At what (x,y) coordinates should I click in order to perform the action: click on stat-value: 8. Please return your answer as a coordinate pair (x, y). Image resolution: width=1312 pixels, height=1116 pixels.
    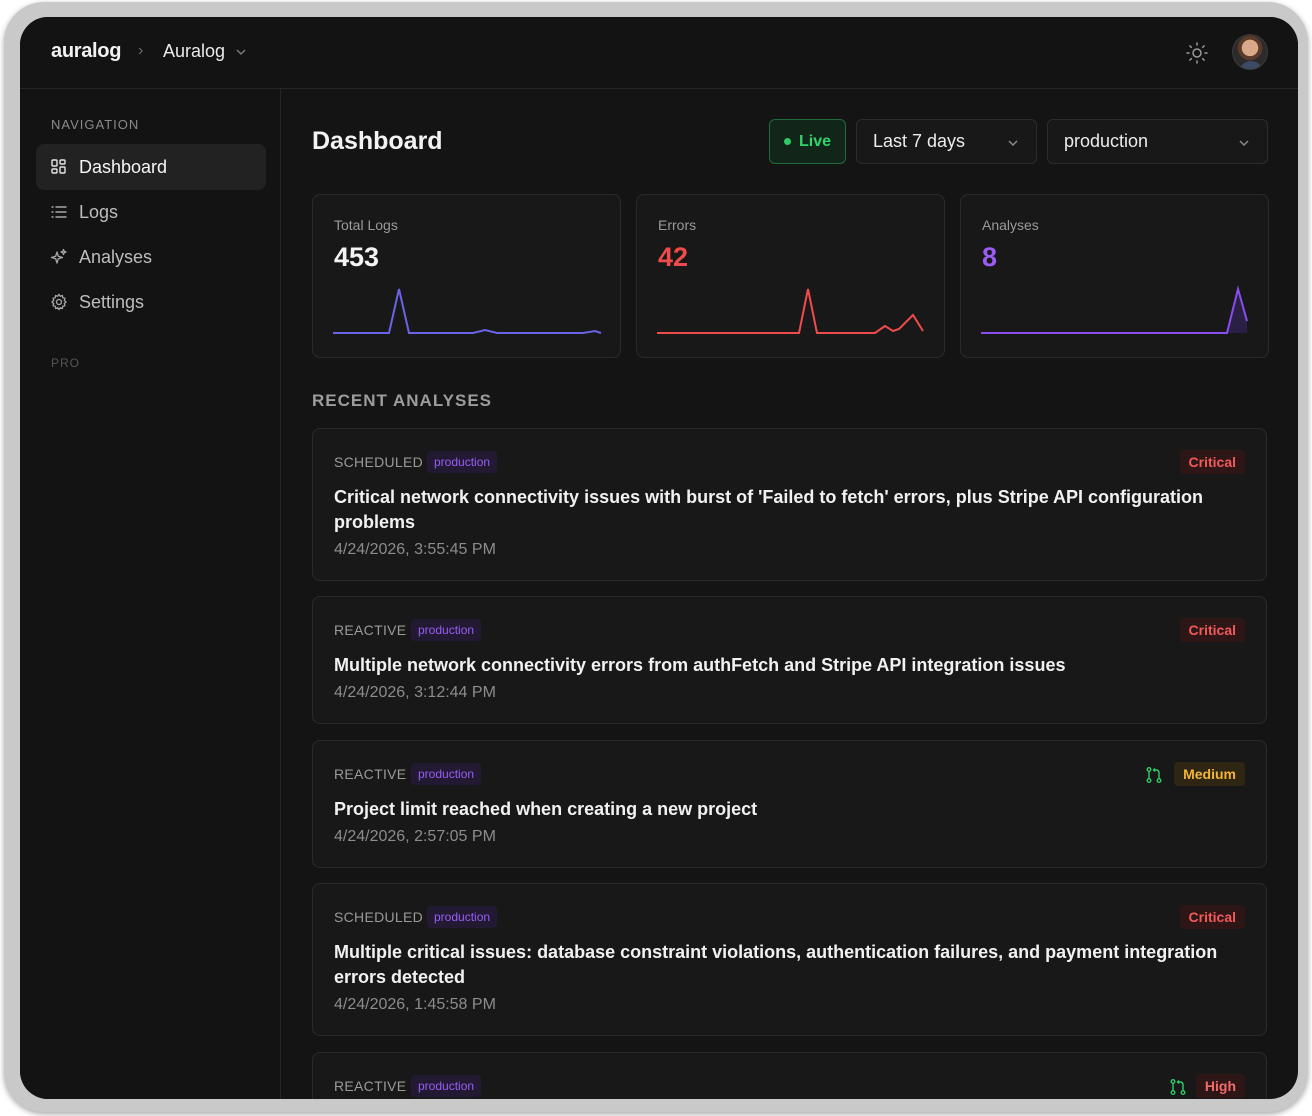
    Looking at the image, I should click on (990, 257).